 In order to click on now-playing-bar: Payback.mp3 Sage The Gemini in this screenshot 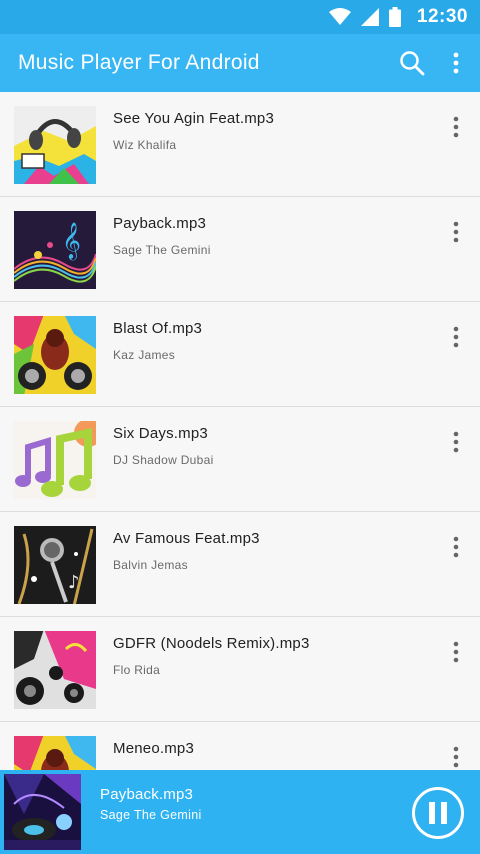, I will do `click(240, 812)`.